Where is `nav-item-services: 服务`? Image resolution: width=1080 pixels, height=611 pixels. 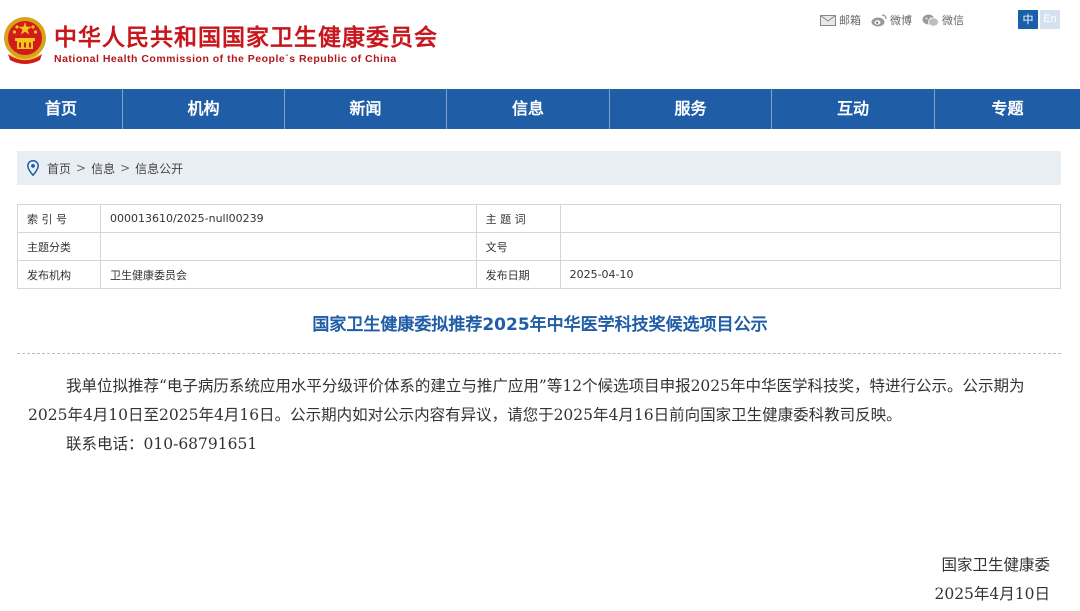 nav-item-services: 服务 is located at coordinates (691, 109).